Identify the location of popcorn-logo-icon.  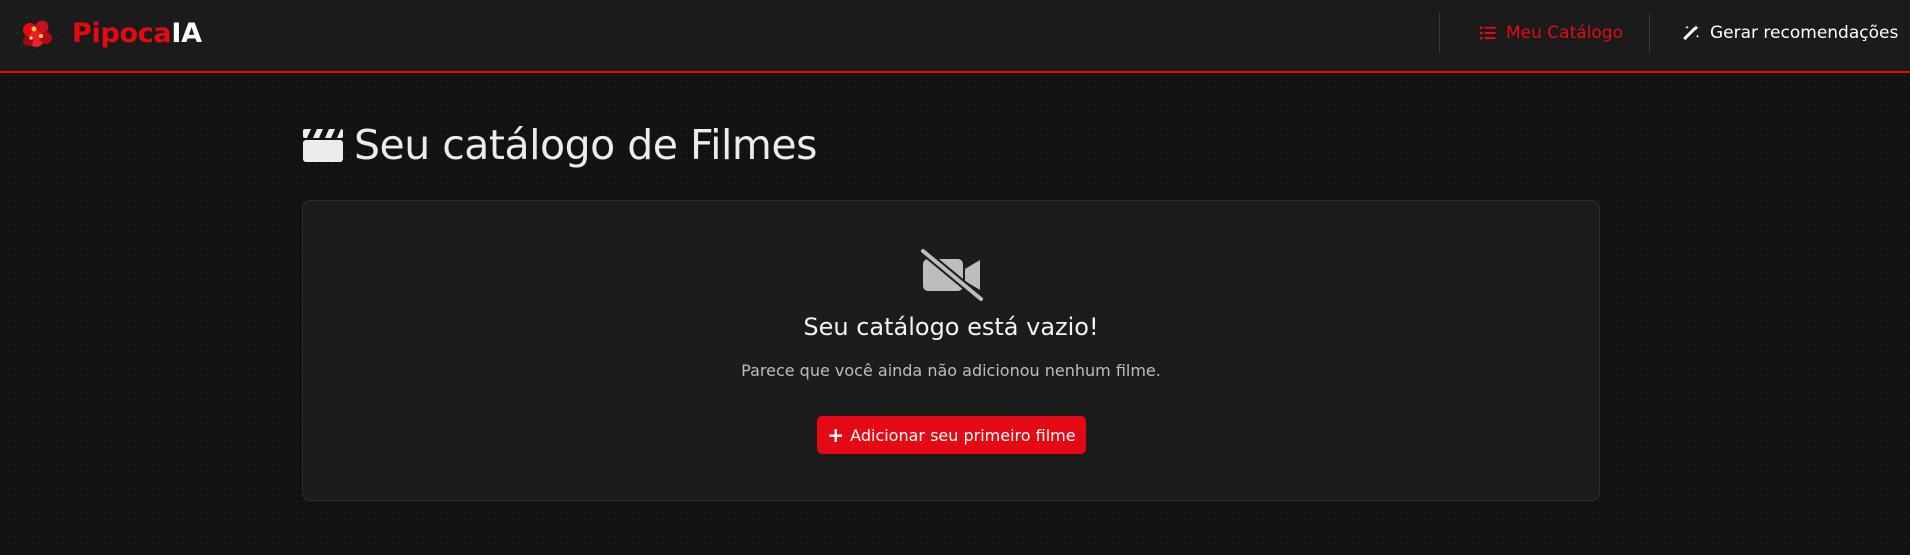
(37, 33).